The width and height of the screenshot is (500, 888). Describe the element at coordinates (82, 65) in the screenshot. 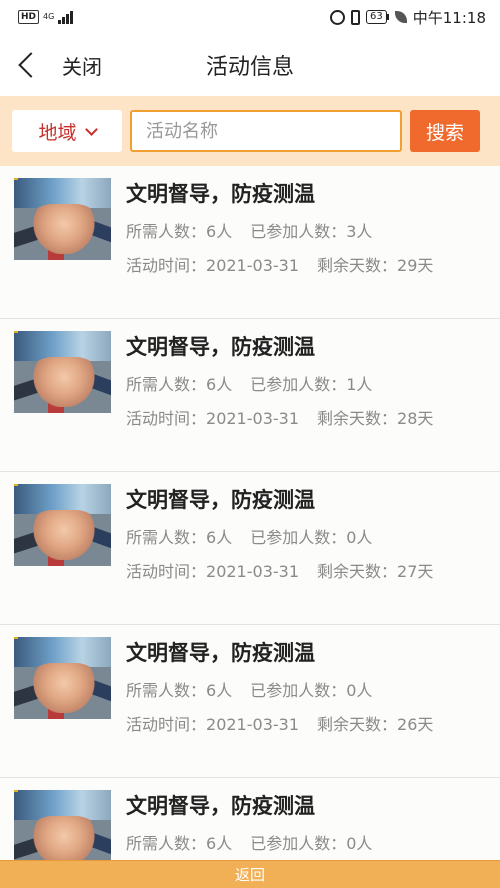

I see `close-button: 关闭` at that location.